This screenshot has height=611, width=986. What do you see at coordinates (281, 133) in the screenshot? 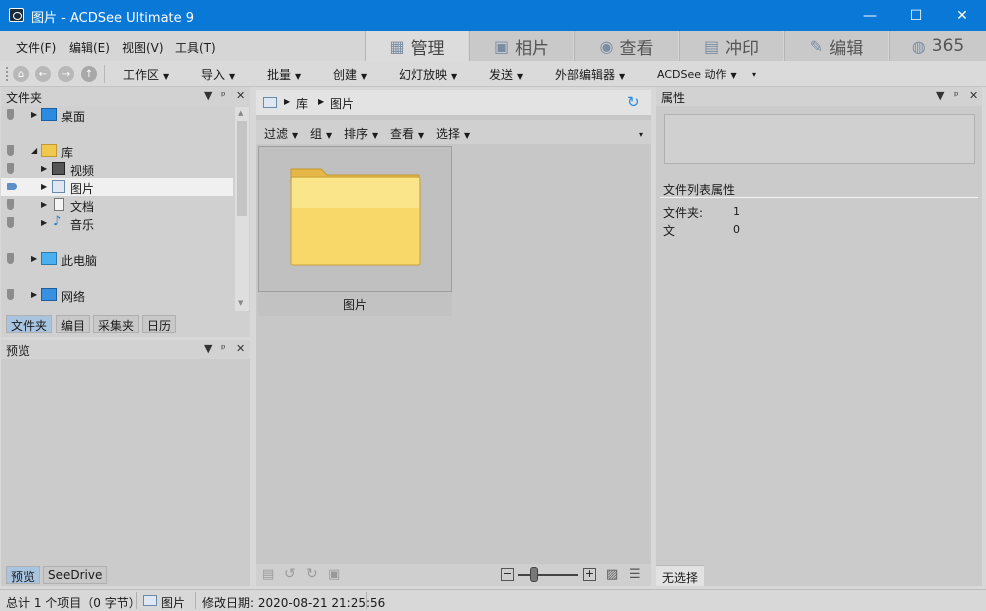
I see `filter-button: 过滤 ▼` at bounding box center [281, 133].